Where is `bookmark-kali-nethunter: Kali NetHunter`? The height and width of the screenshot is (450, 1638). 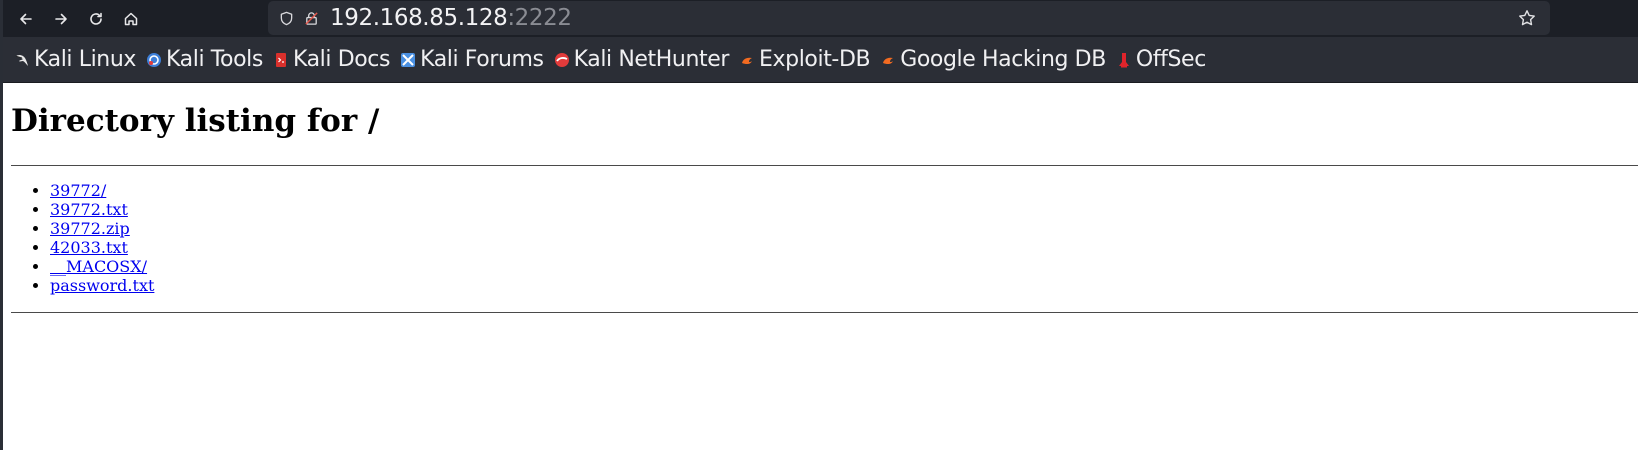 bookmark-kali-nethunter: Kali NetHunter is located at coordinates (641, 59).